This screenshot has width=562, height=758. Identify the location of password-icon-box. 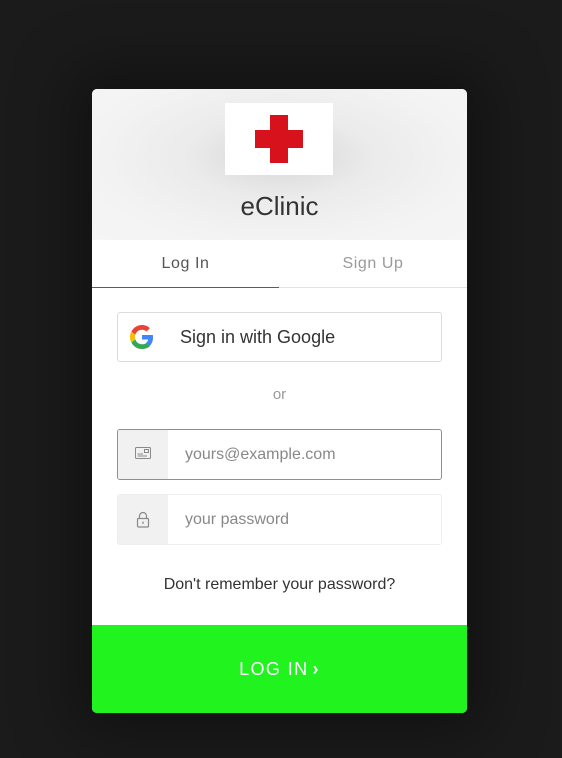
(143, 519).